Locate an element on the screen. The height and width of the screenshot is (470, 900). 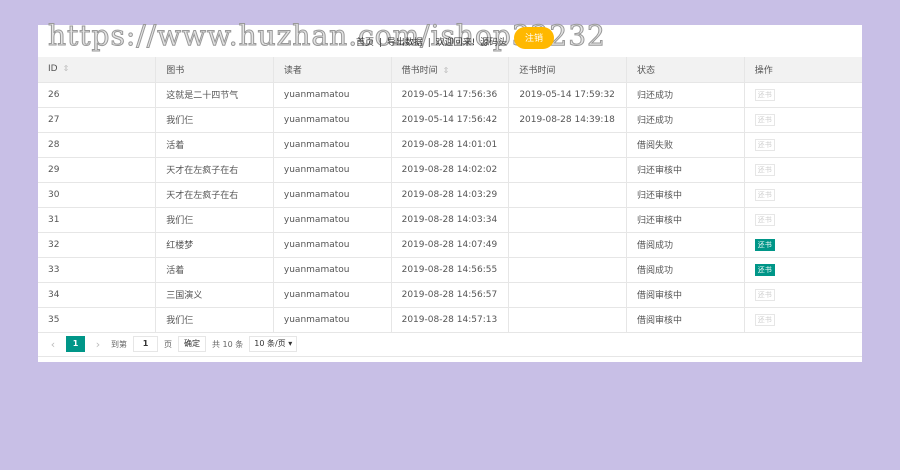
cell-return: 2019-08-28 14:39:18 is located at coordinates (568, 120).